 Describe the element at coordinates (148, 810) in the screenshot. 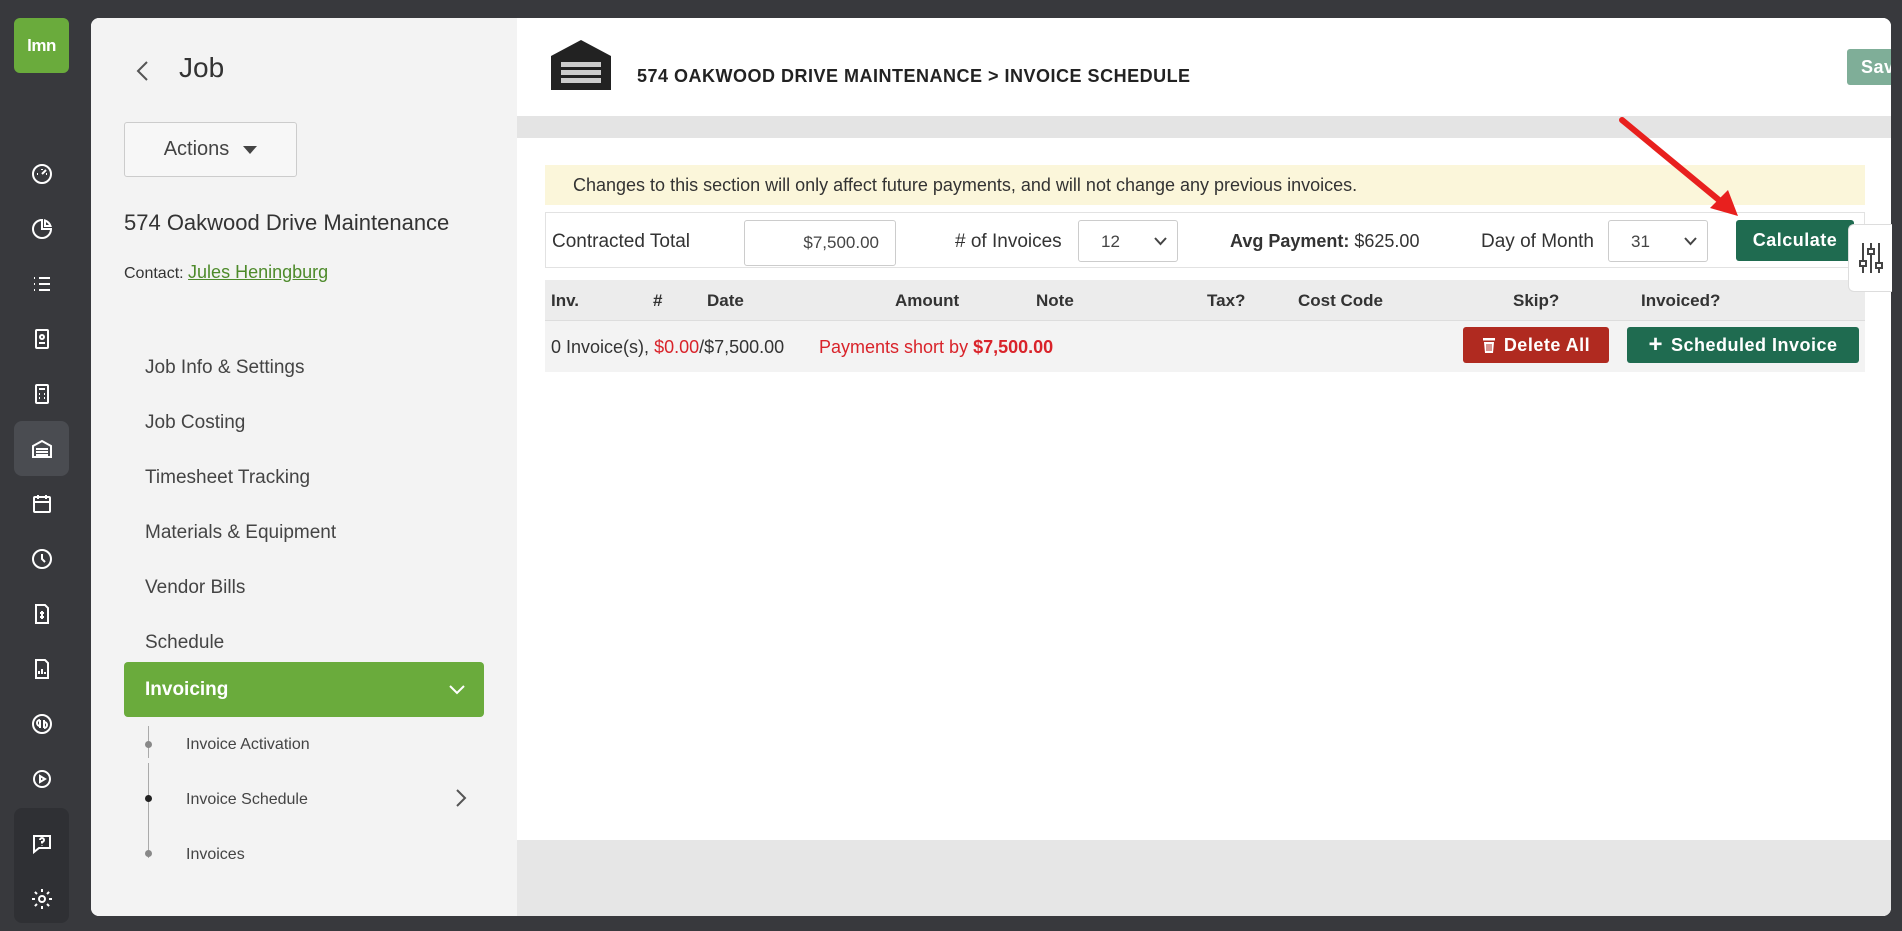

I see `sub-tree-line` at that location.